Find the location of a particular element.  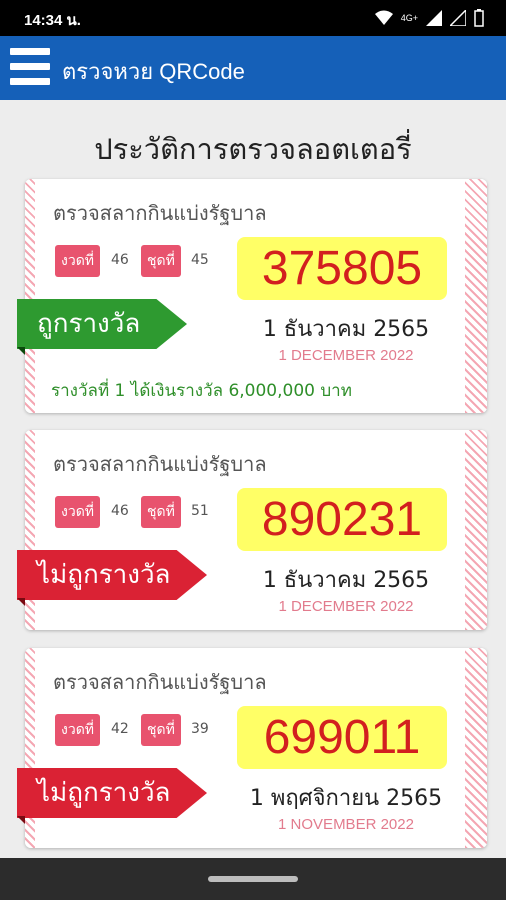

wifi-icon is located at coordinates (383, 17).